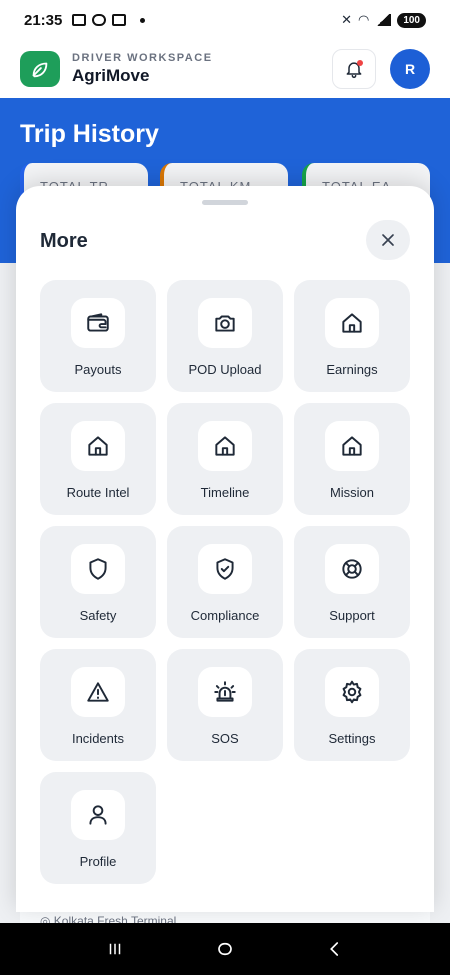 This screenshot has width=450, height=975. I want to click on signal-icon, so click(383, 20).